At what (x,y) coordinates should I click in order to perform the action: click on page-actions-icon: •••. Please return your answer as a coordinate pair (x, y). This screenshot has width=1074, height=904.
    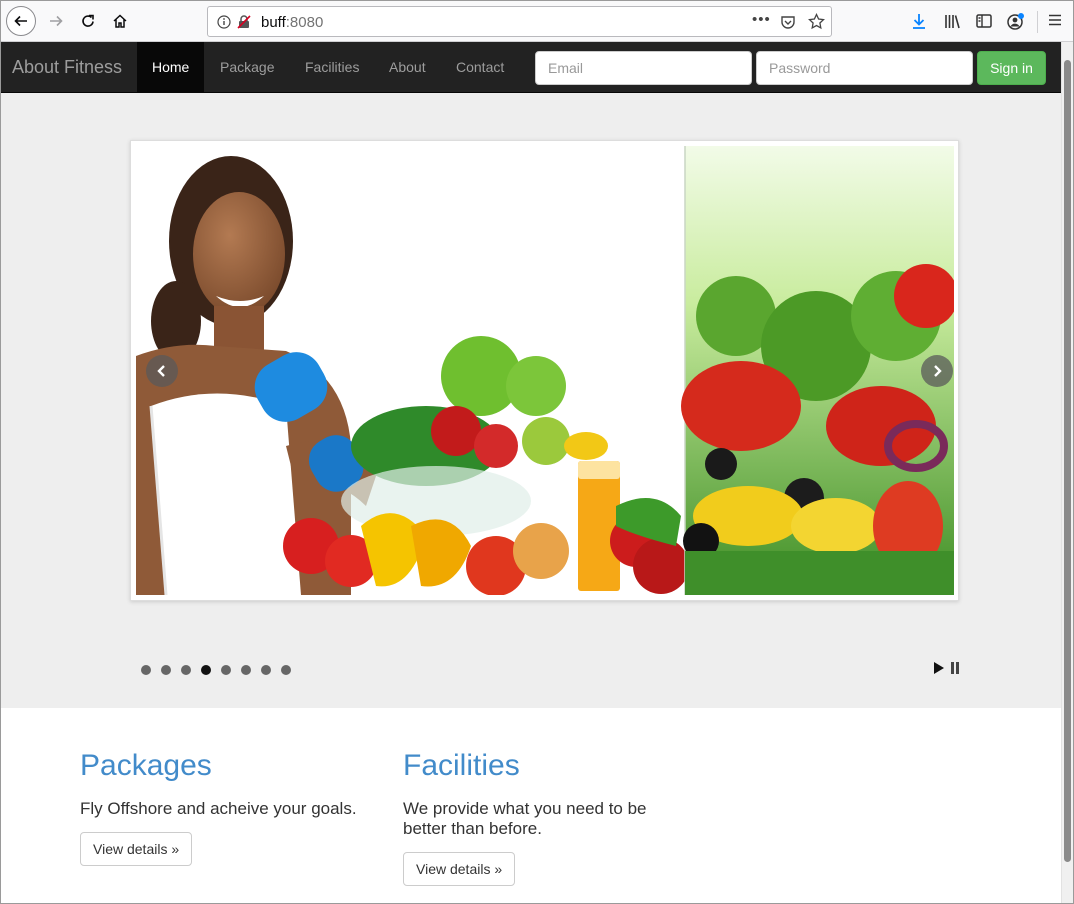
    Looking at the image, I should click on (761, 19).